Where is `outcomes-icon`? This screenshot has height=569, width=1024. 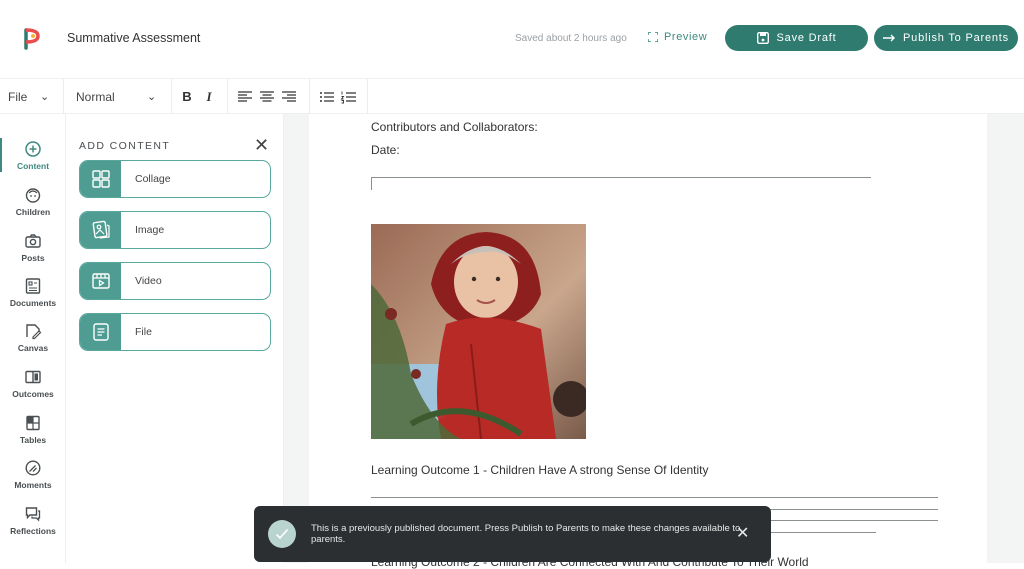 outcomes-icon is located at coordinates (33, 377).